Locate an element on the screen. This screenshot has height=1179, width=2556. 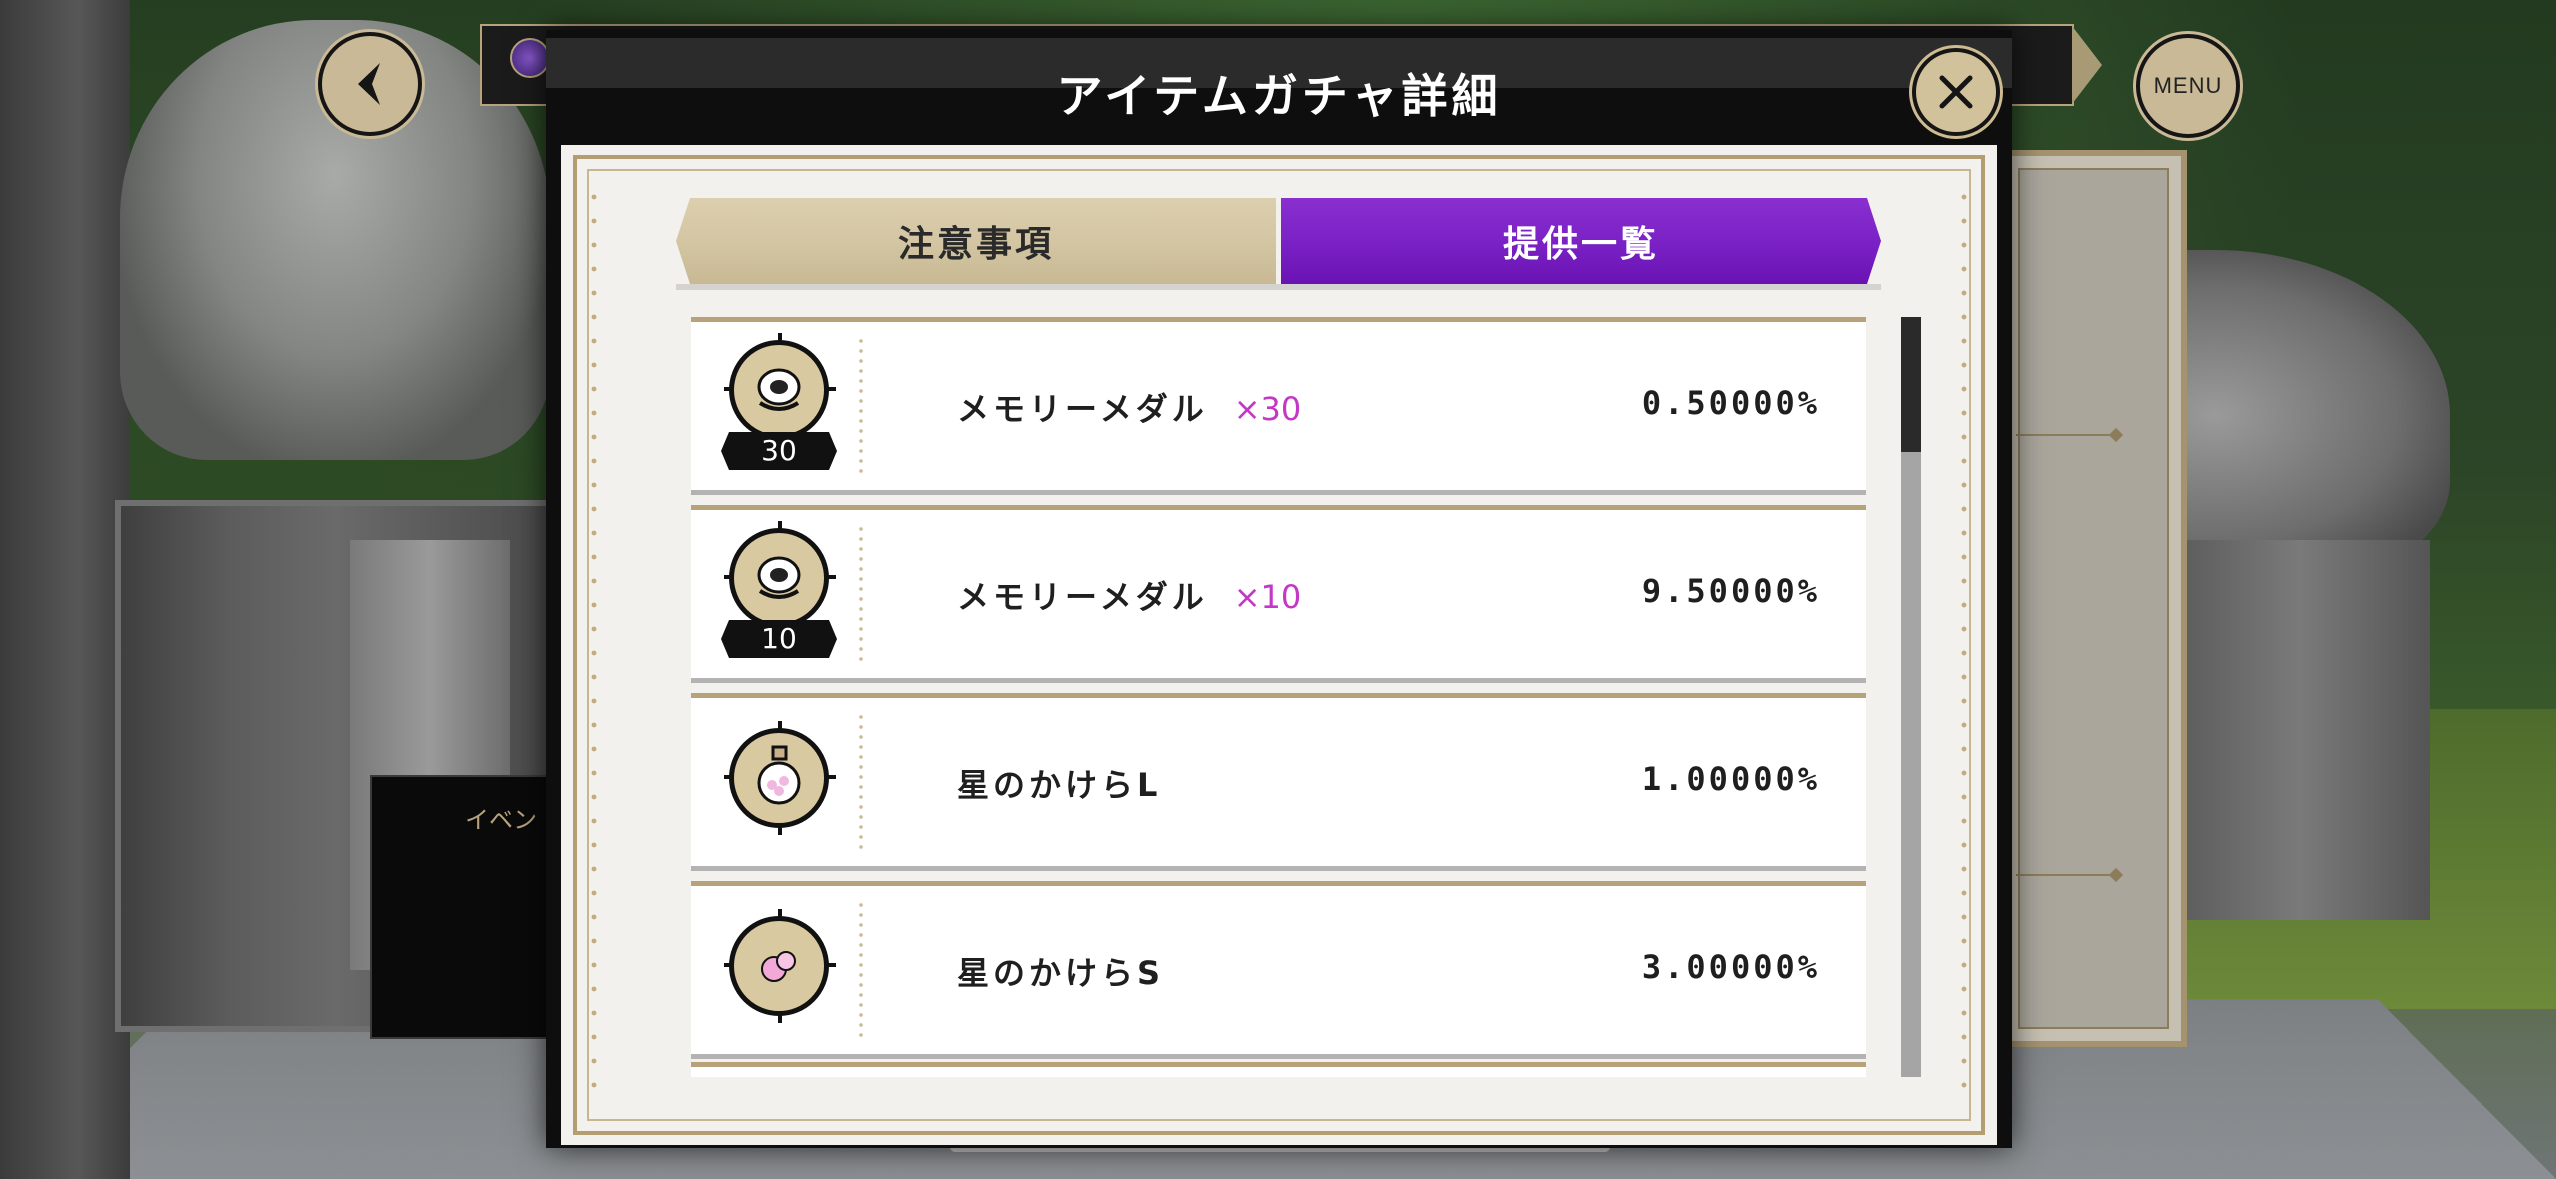
tab-item-list: 提供一覧 is located at coordinates (1581, 241).